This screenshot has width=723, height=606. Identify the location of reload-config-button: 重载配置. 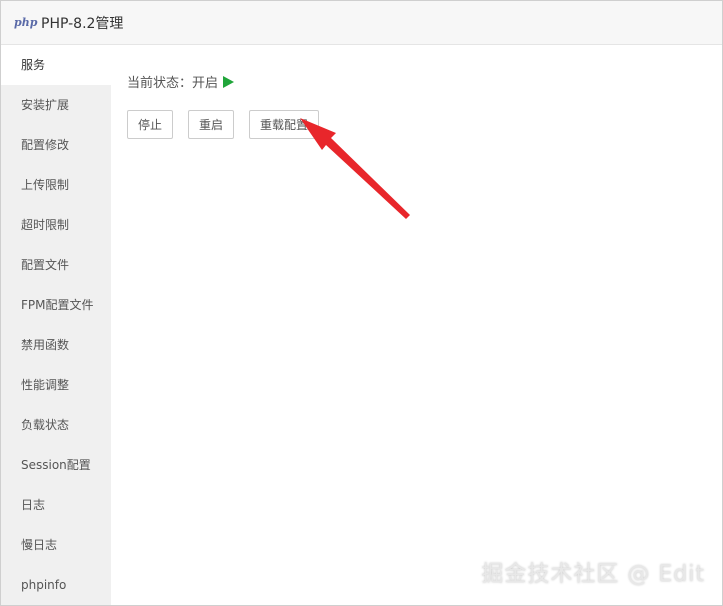
(284, 124).